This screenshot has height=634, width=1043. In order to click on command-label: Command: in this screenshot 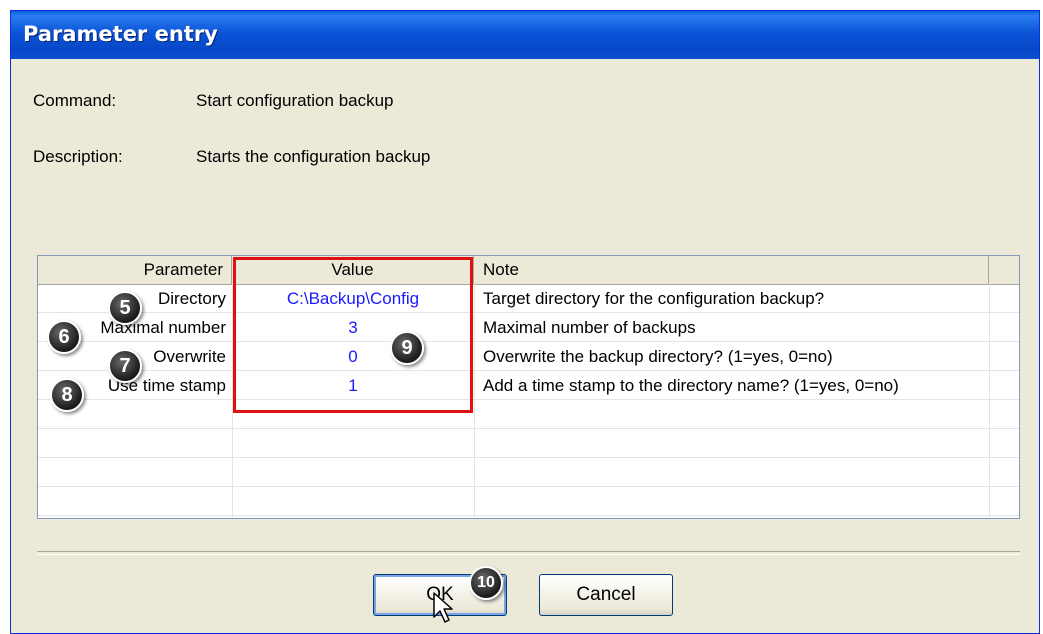, I will do `click(75, 100)`.